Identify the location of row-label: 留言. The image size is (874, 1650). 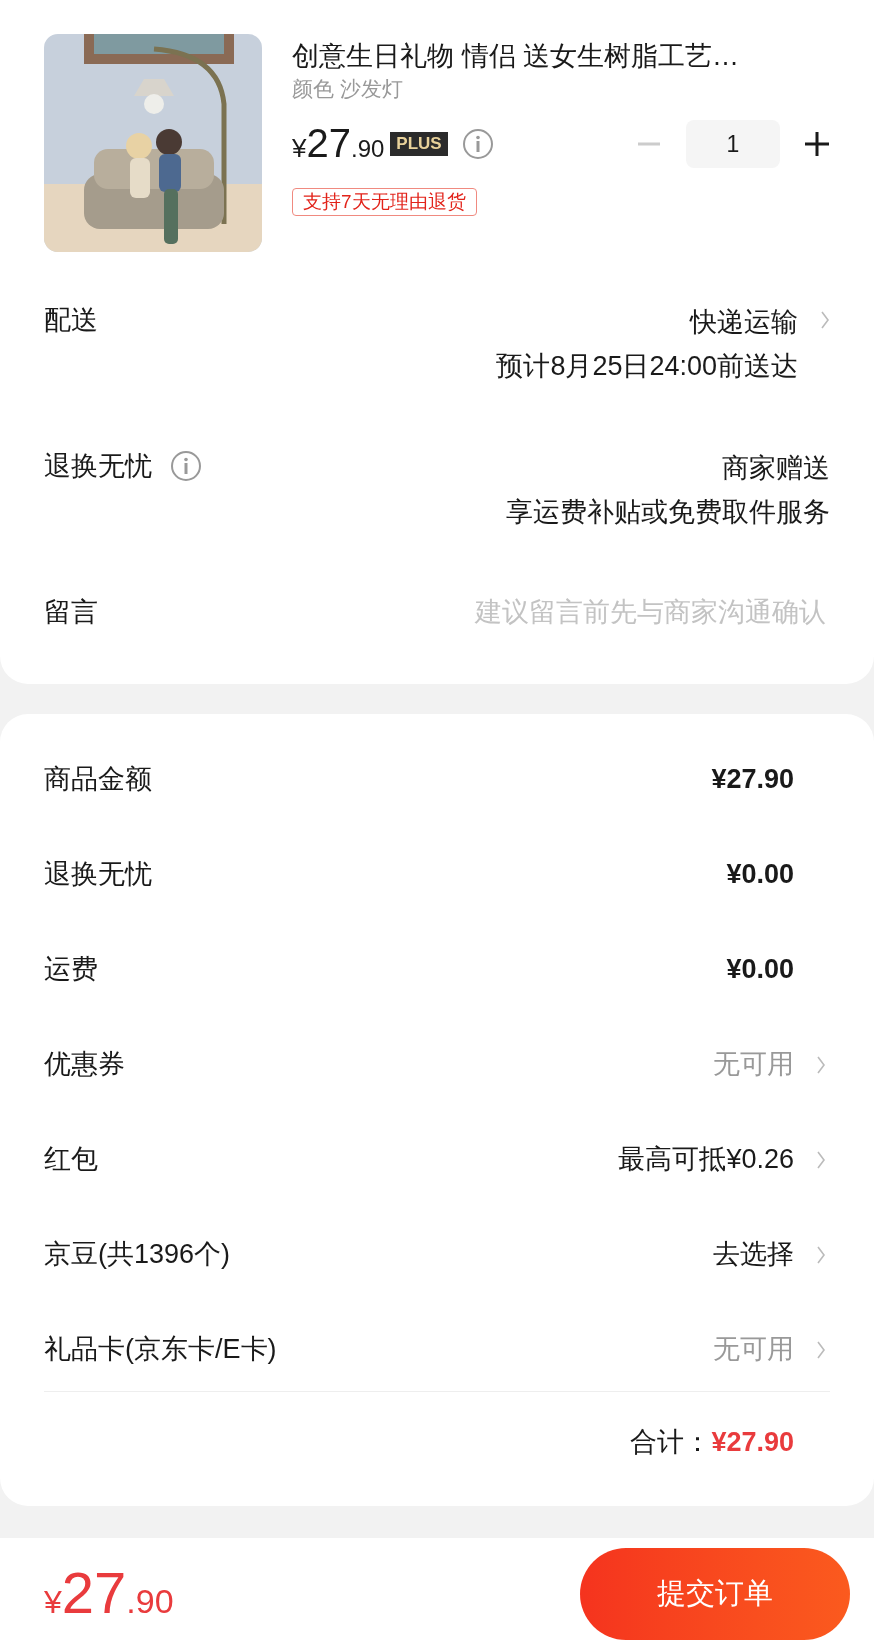
(71, 612).